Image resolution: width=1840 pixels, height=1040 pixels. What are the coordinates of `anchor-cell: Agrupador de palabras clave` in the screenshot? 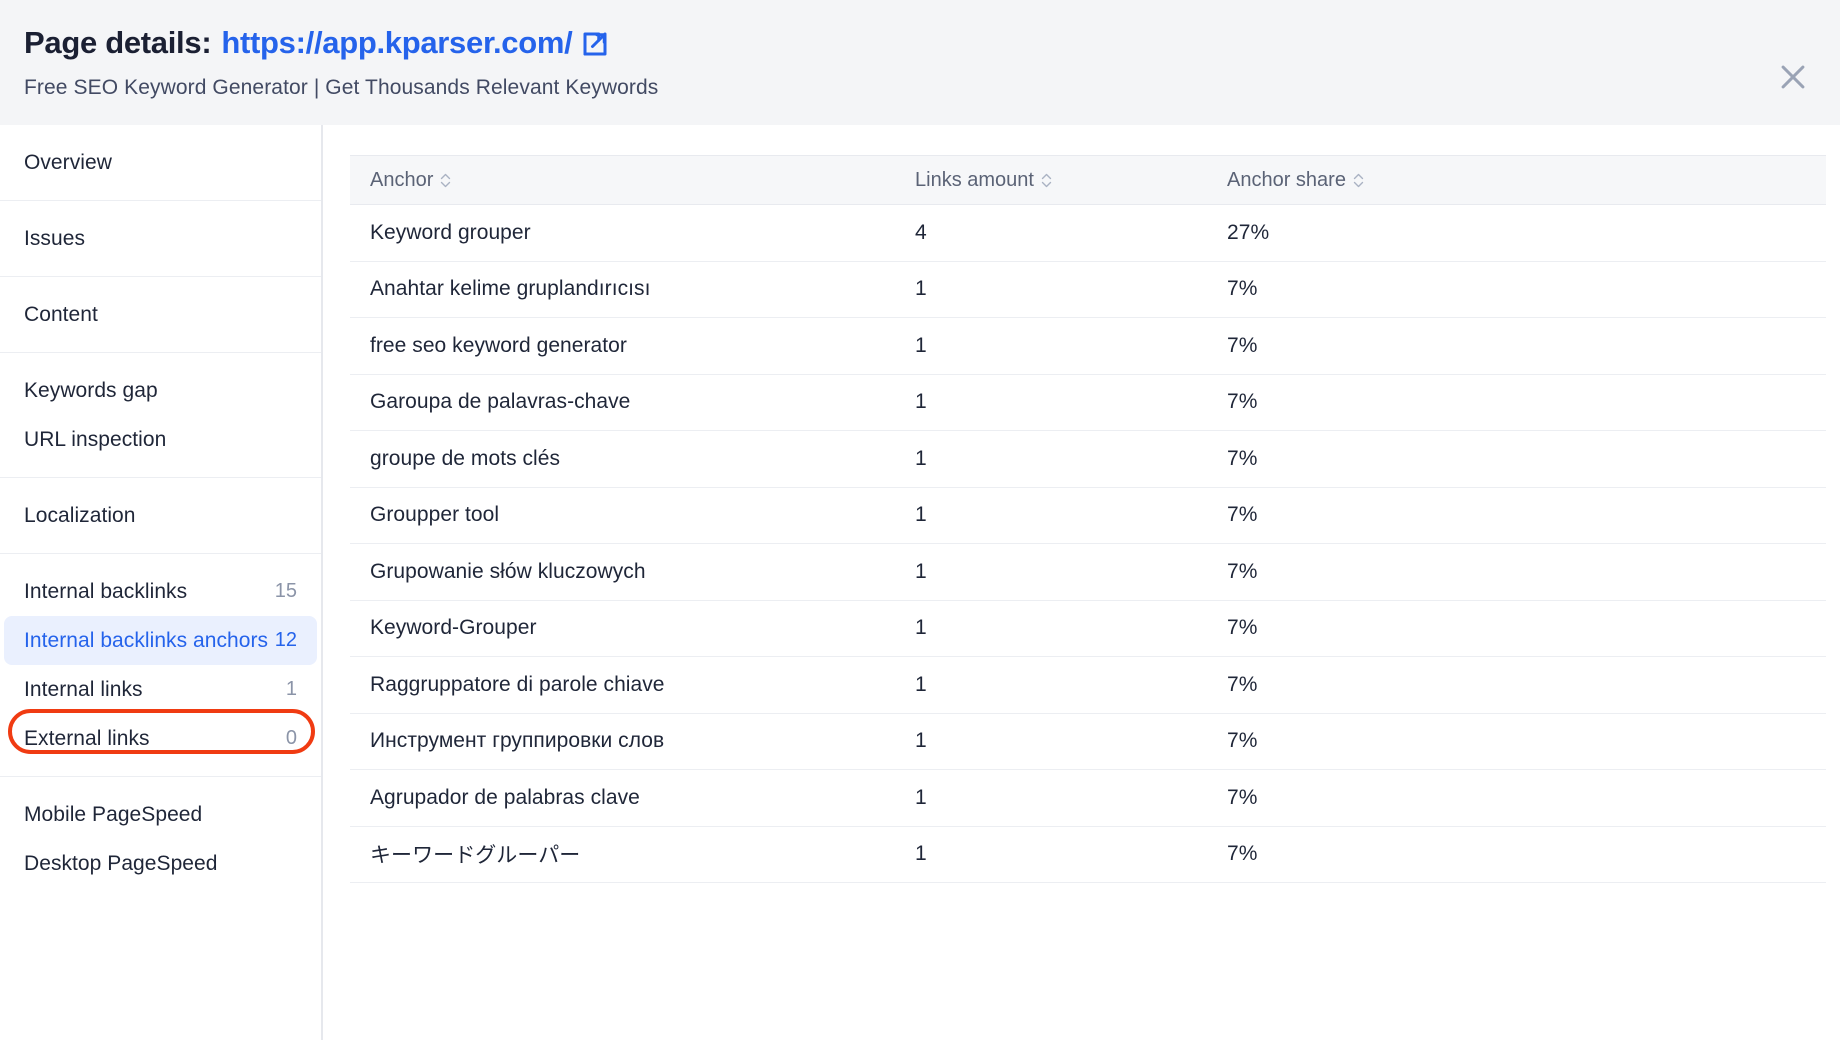 It's located at (505, 797).